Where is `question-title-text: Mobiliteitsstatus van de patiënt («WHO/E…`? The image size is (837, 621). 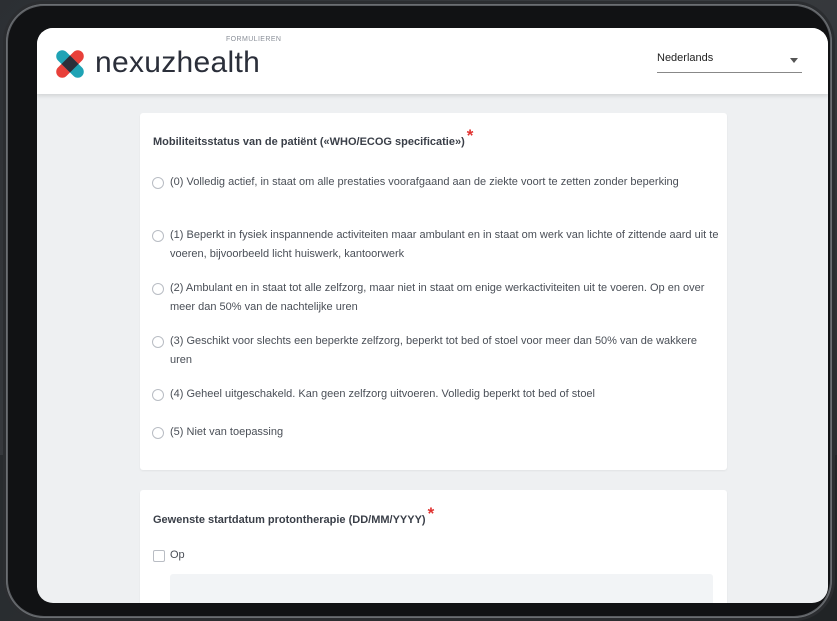
question-title-text: Mobiliteitsstatus van de patiënt («WHO/E… is located at coordinates (309, 142).